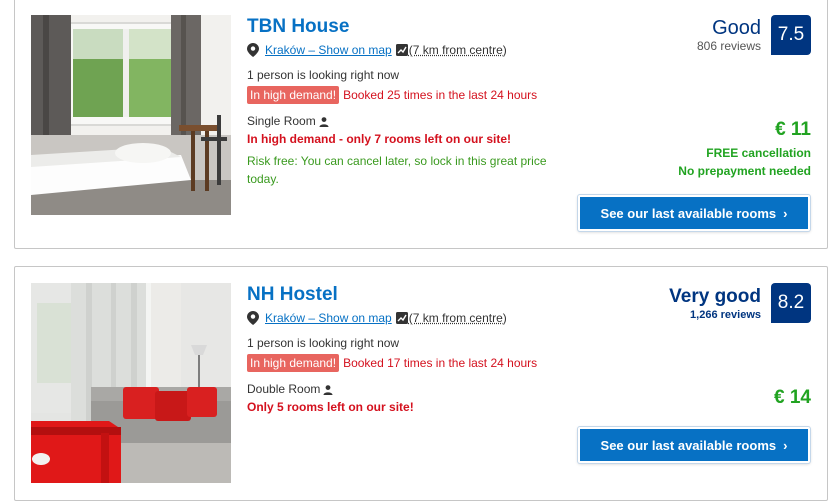 Image resolution: width=837 pixels, height=501 pixels. I want to click on room-type-row: Single Room, so click(407, 121).